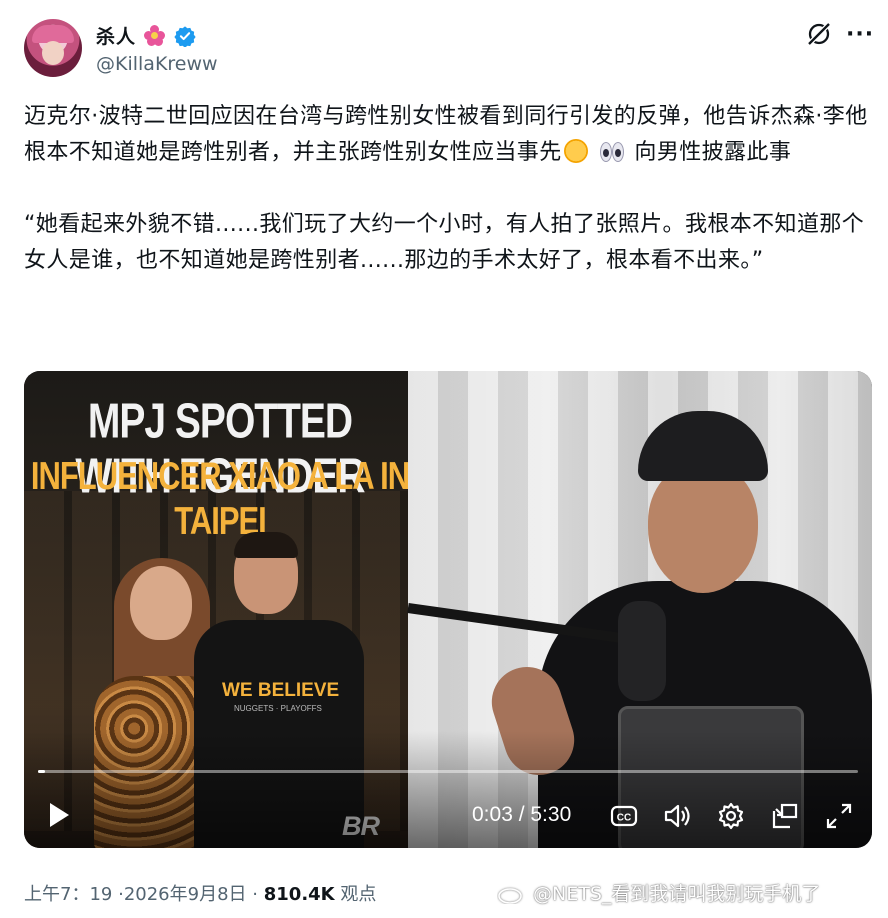  What do you see at coordinates (299, 894) in the screenshot?
I see `views-count: 810.4K` at bounding box center [299, 894].